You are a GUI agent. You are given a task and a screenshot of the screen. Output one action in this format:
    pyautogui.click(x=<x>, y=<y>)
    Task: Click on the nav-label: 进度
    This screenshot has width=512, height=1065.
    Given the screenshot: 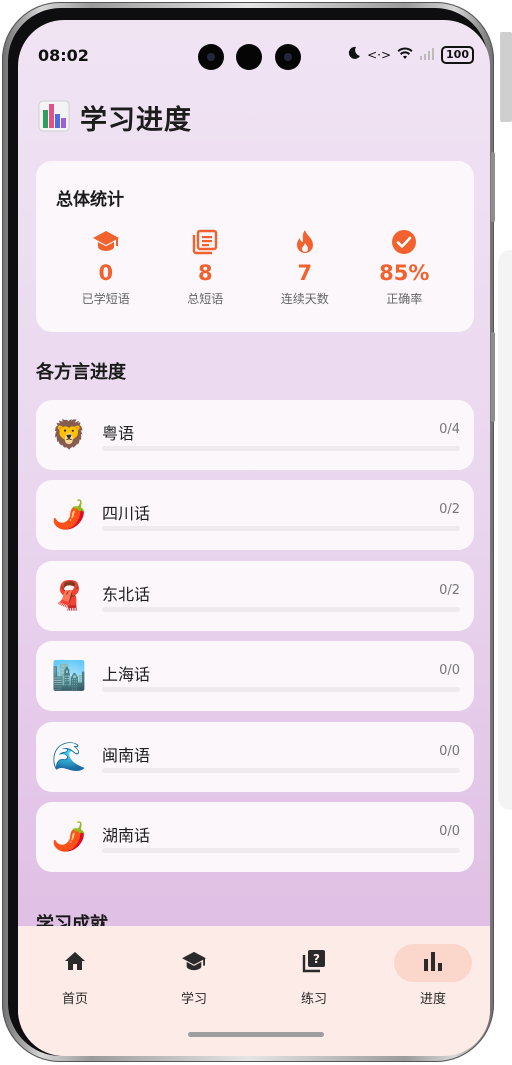 What is the action you would take?
    pyautogui.click(x=432, y=999)
    